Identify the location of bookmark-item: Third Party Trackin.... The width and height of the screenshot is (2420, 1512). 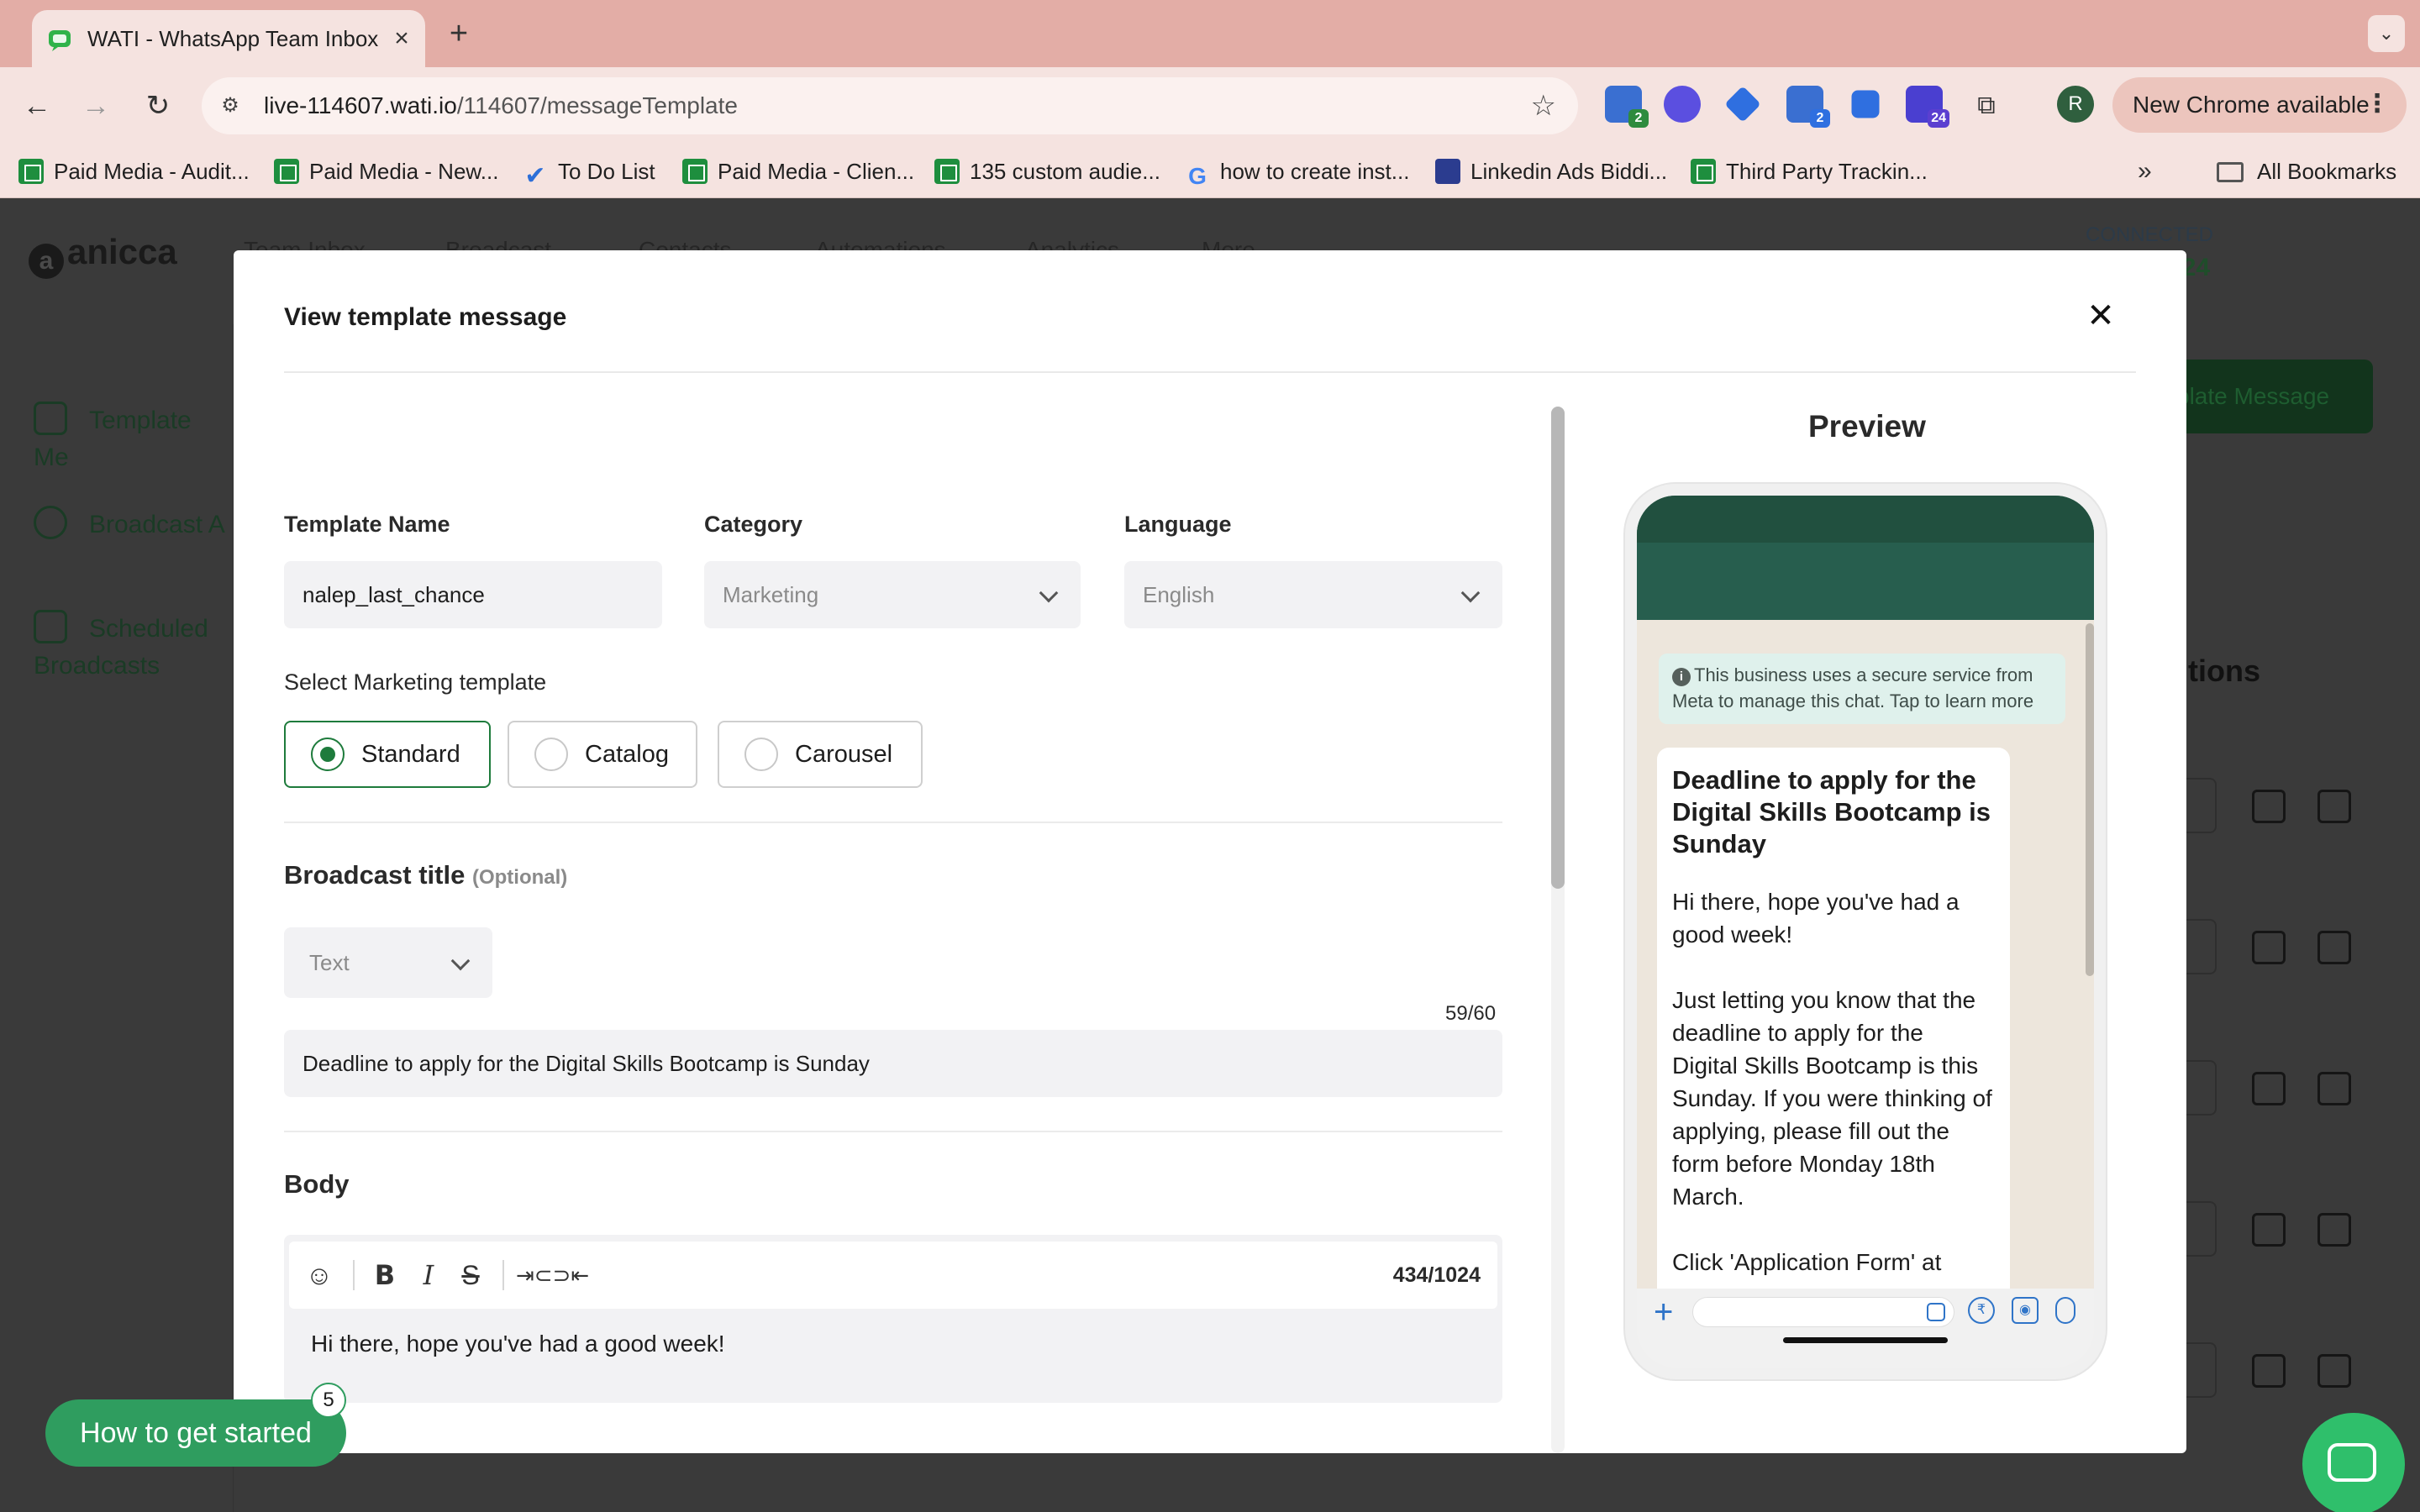
(1809, 171).